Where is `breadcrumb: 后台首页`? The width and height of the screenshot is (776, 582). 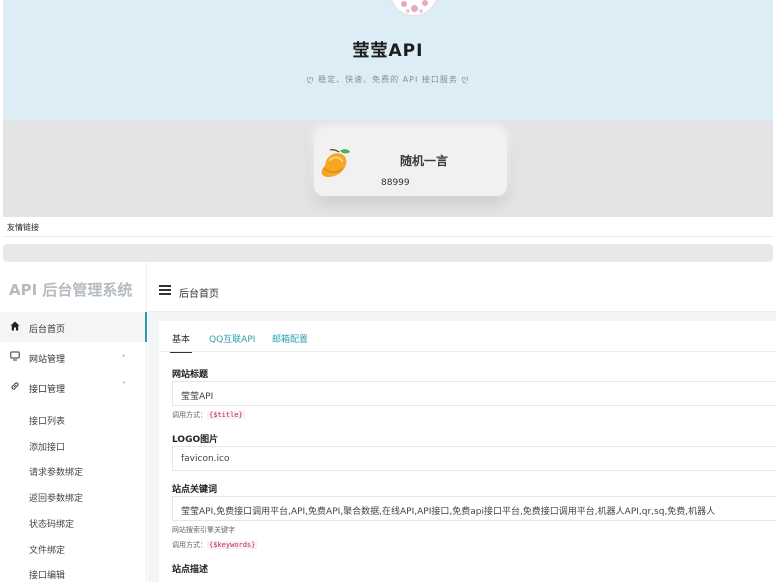 breadcrumb: 后台首页 is located at coordinates (199, 294).